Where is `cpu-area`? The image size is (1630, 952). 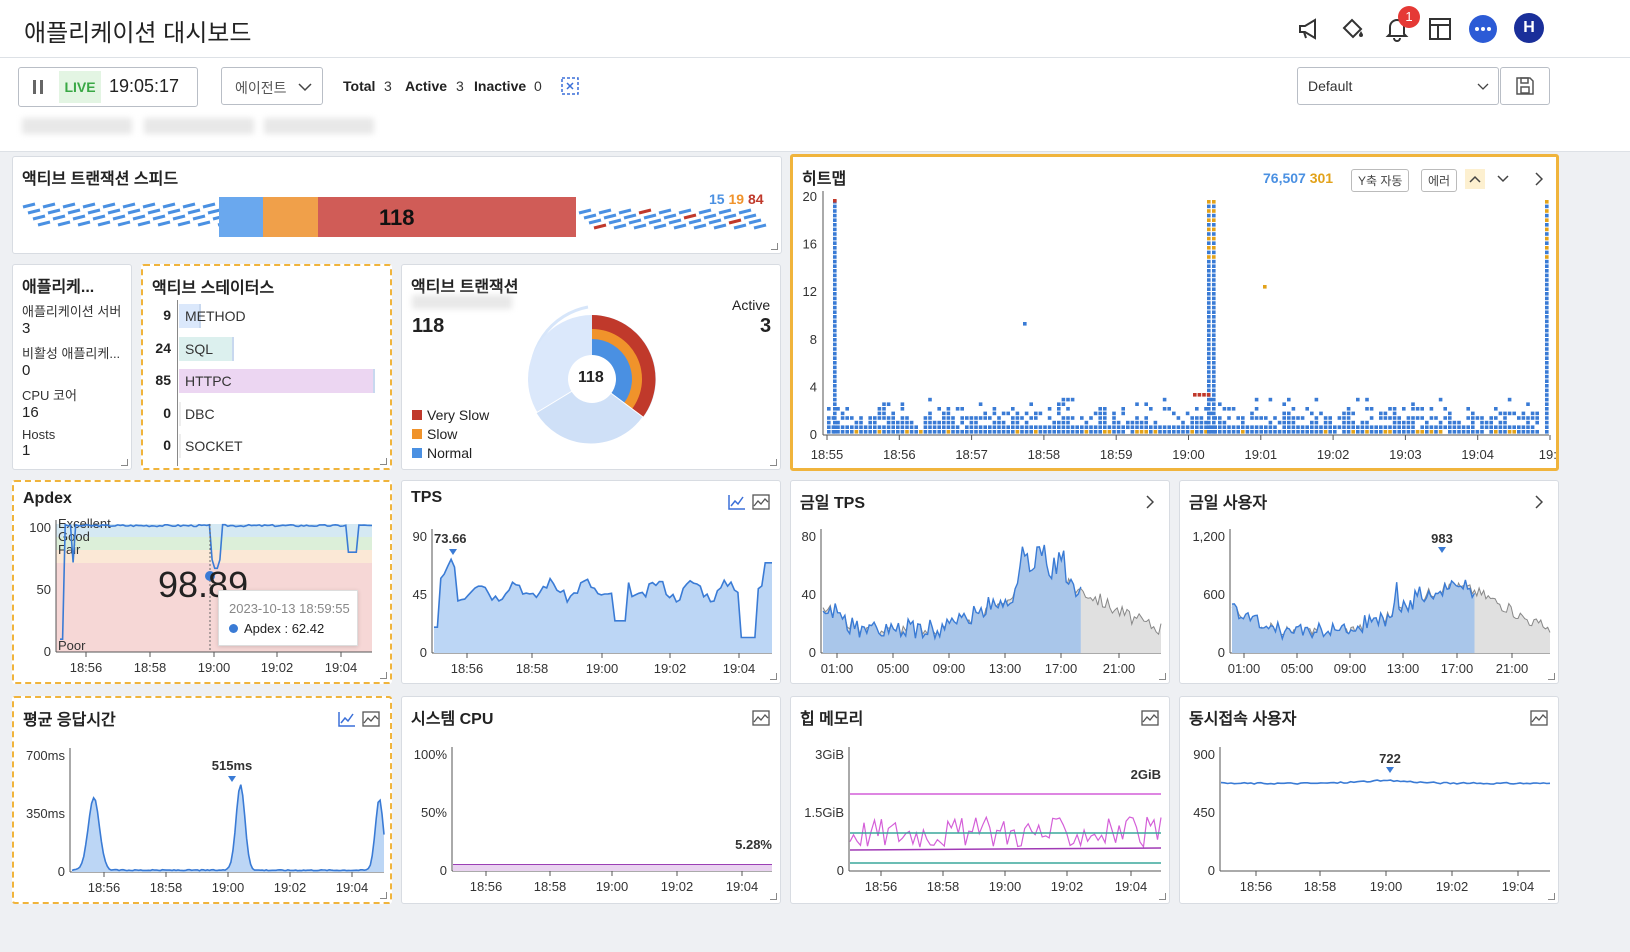 cpu-area is located at coordinates (612, 868).